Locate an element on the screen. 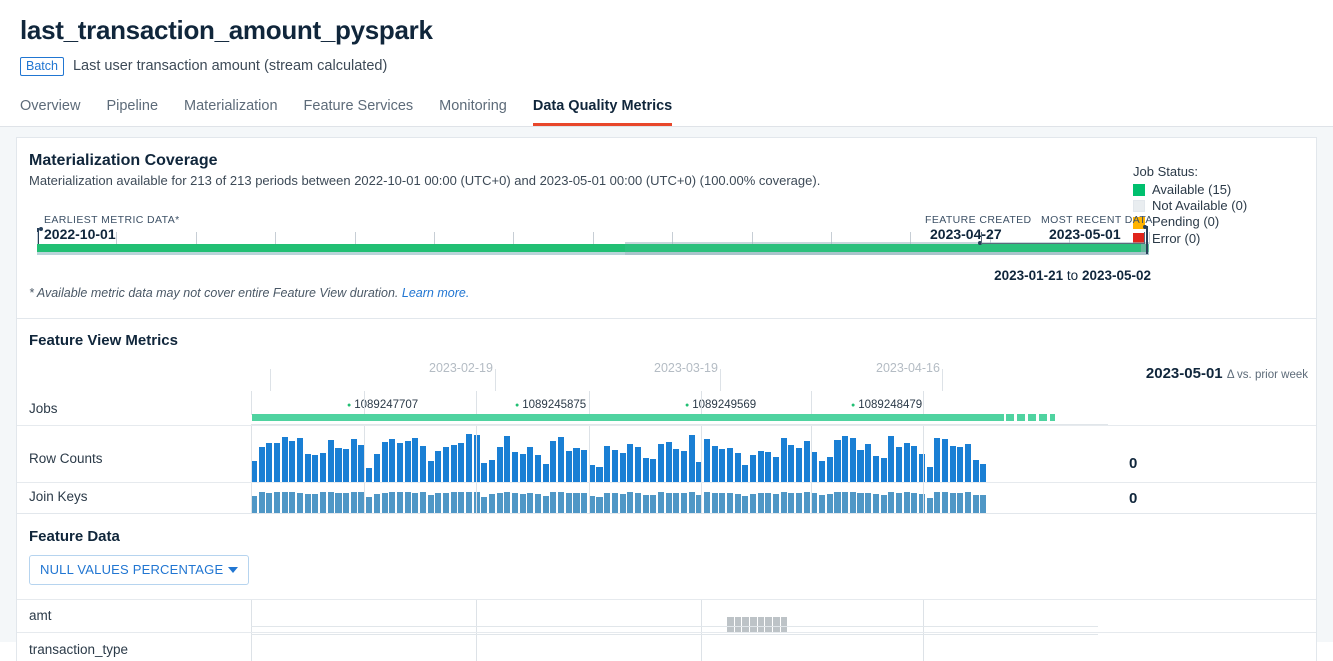 The width and height of the screenshot is (1333, 661). job-id-tag: ● 1089249569 is located at coordinates (720, 405).